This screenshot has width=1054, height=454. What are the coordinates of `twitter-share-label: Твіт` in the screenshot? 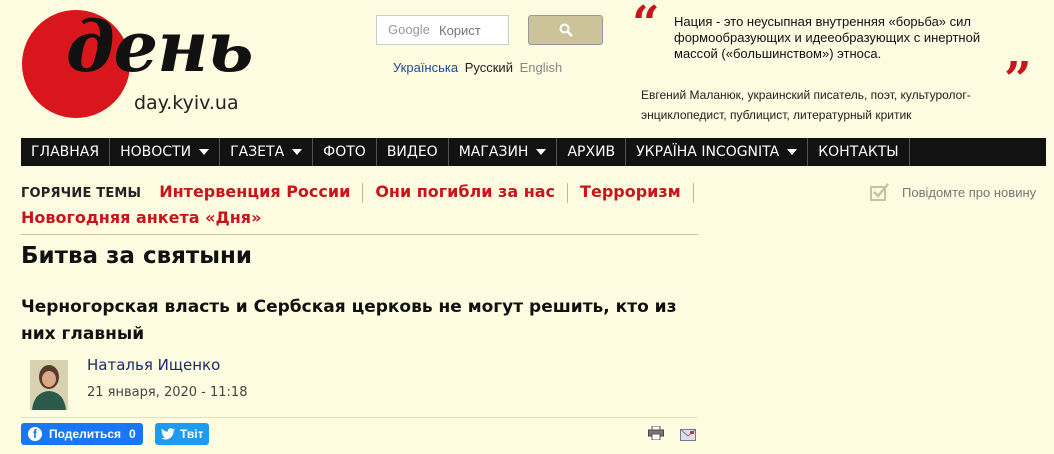 It's located at (192, 434).